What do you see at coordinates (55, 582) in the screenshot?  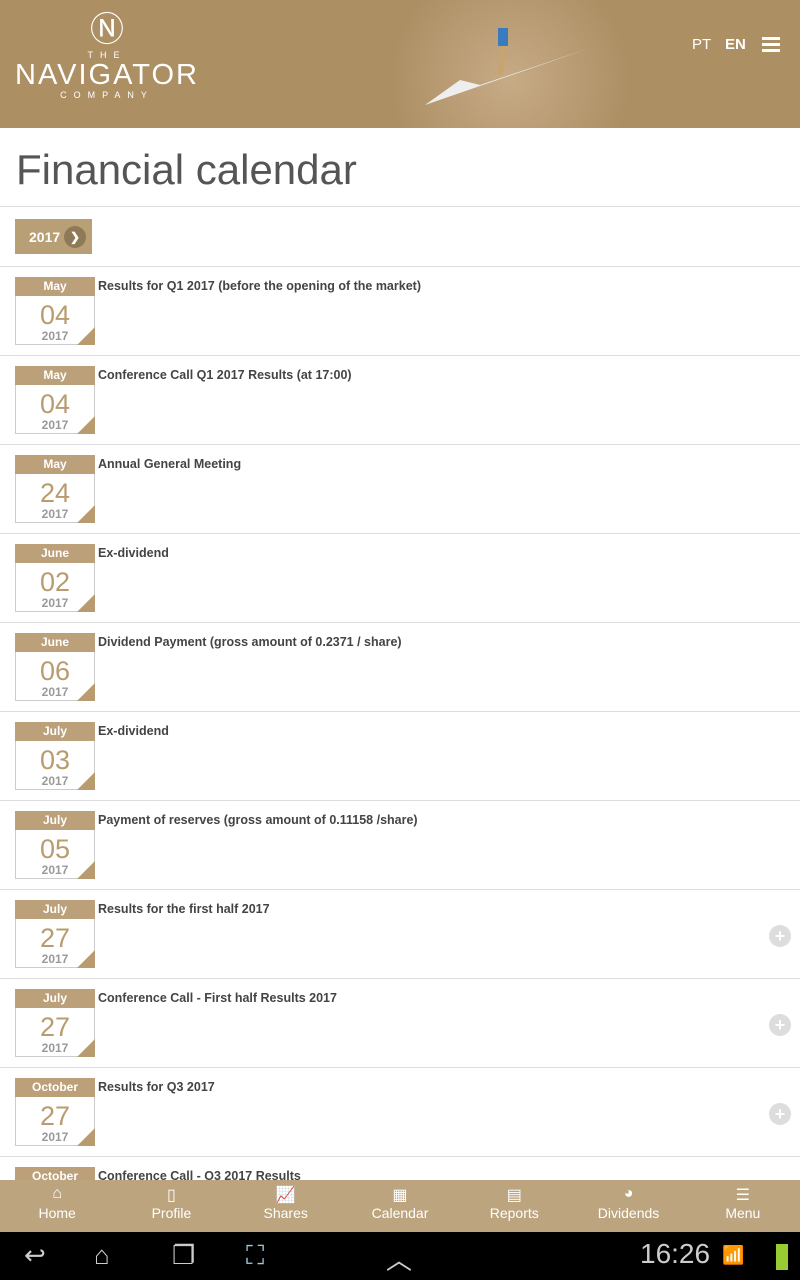 I see `event-day: 02` at bounding box center [55, 582].